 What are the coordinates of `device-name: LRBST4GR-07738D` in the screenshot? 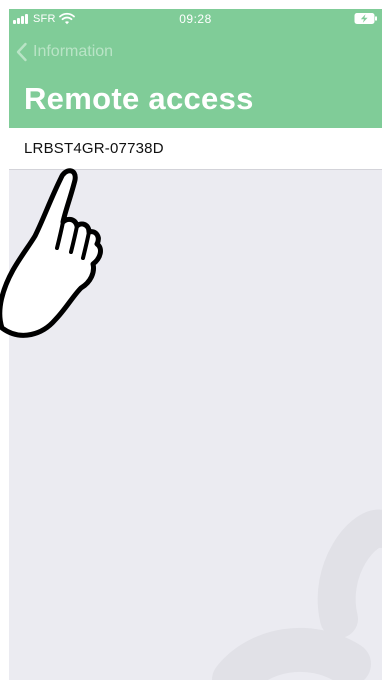 It's located at (94, 148).